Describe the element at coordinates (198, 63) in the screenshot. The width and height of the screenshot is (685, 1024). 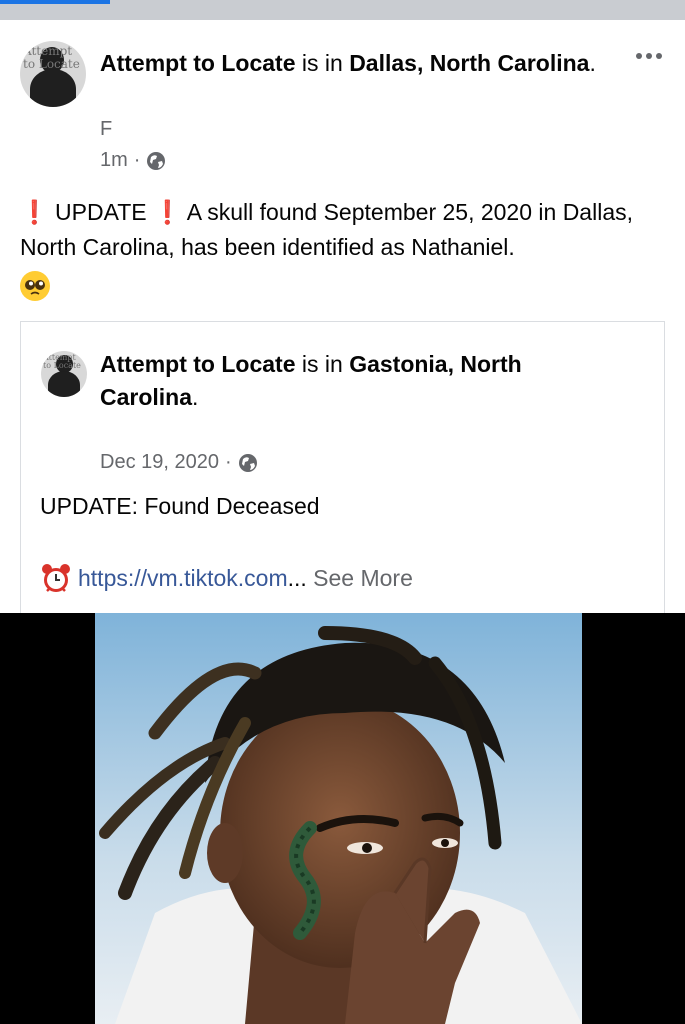
I see `author-name-link: Attempt to Locate` at that location.